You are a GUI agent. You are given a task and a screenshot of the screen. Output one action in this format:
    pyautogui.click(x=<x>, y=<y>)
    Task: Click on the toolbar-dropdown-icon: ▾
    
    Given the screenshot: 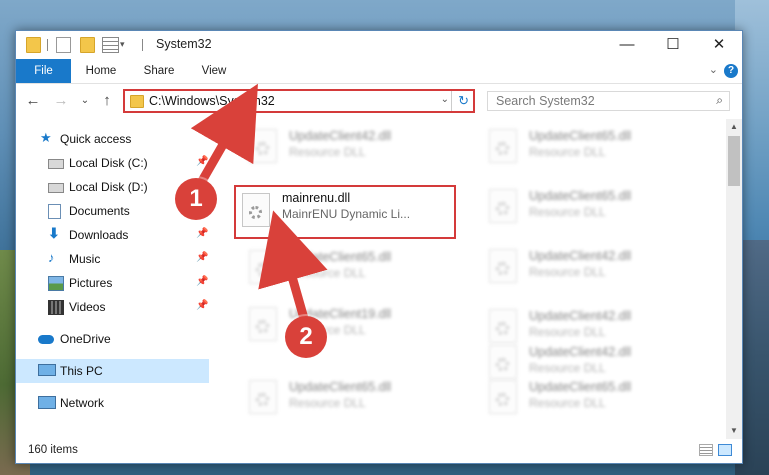 What is the action you would take?
    pyautogui.click(x=122, y=44)
    